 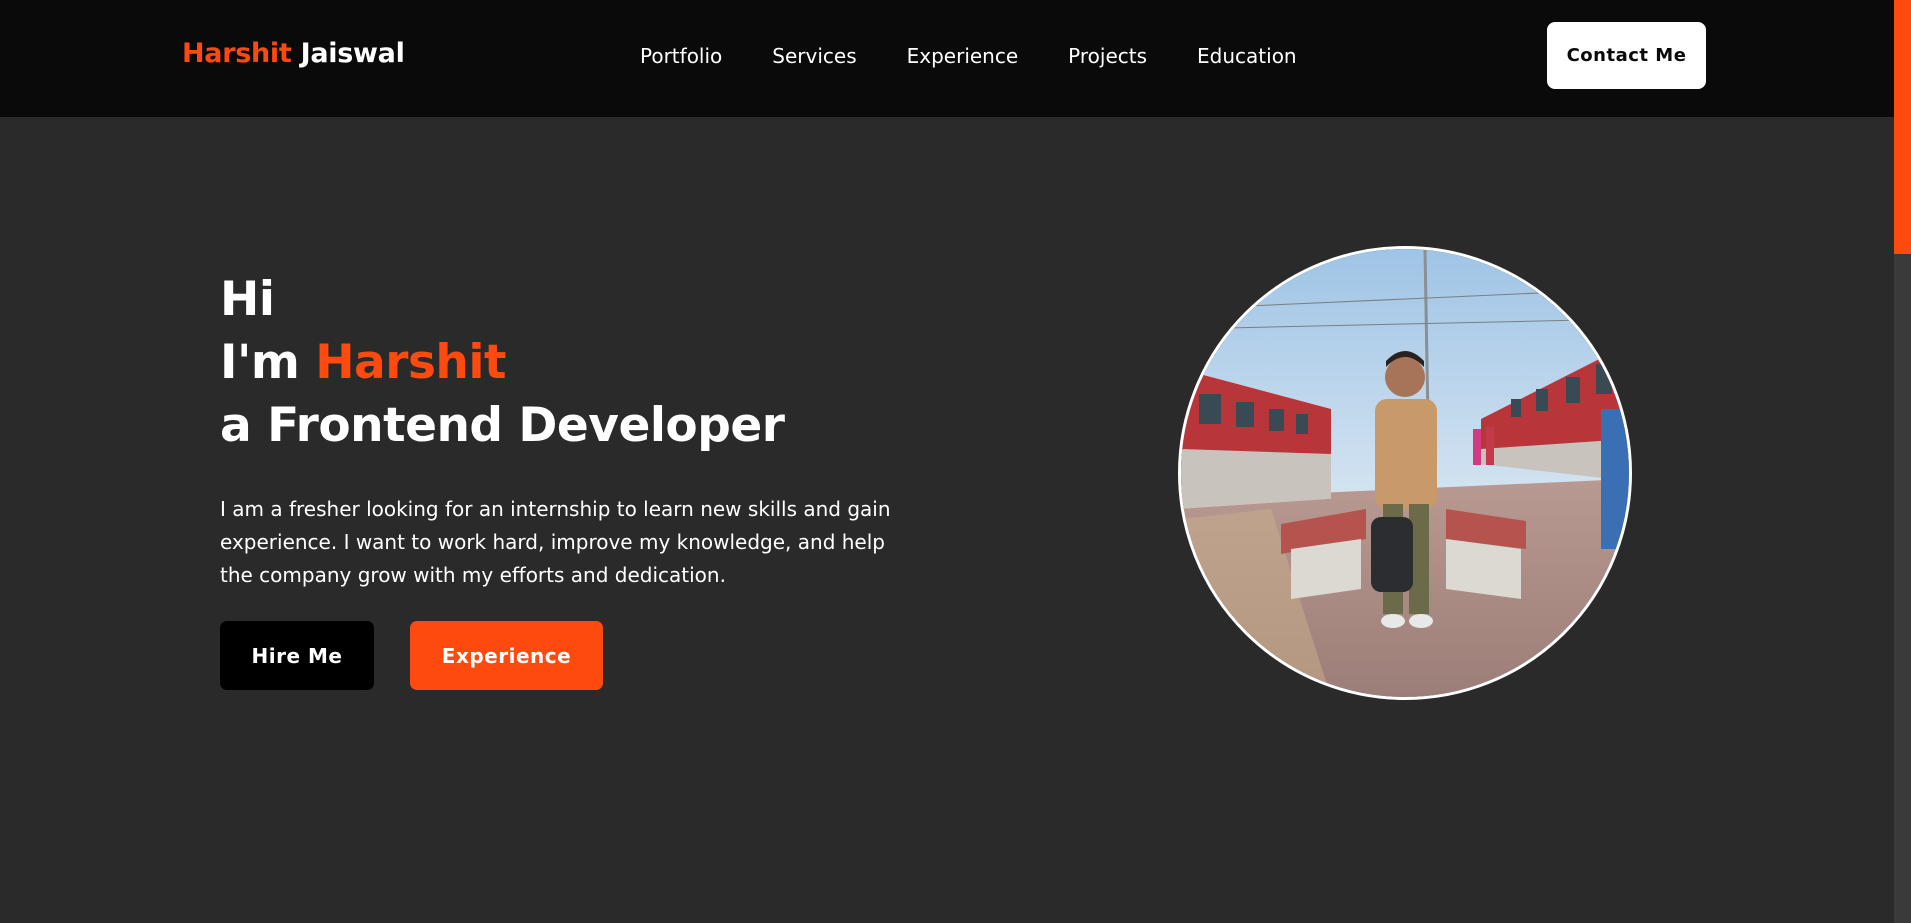 I want to click on name-highlight: Harshit, so click(x=410, y=362).